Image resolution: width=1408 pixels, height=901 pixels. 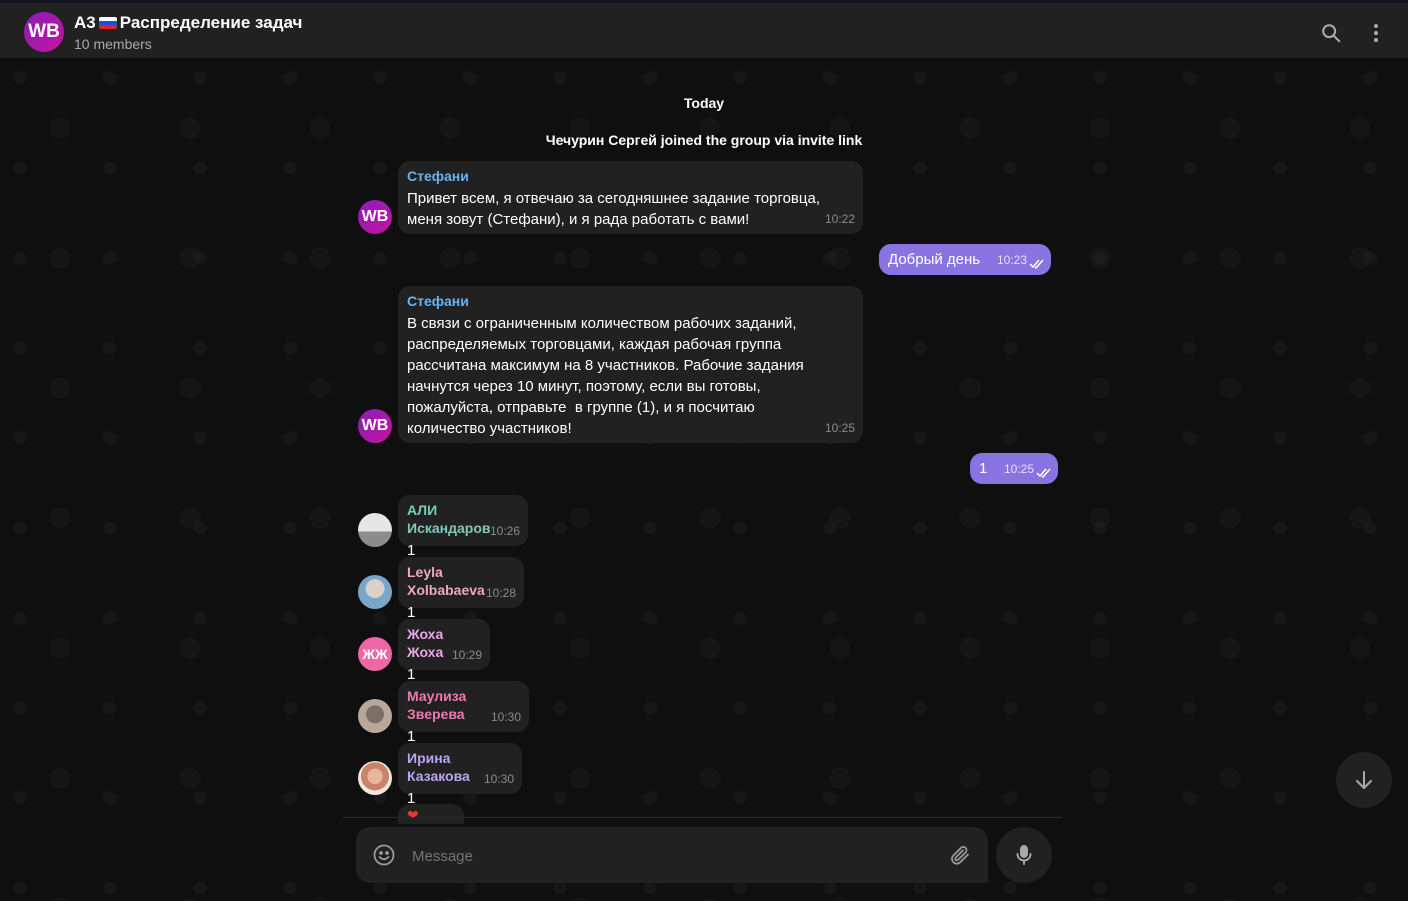 I want to click on scroll-to-bottom-button, so click(x=1364, y=780).